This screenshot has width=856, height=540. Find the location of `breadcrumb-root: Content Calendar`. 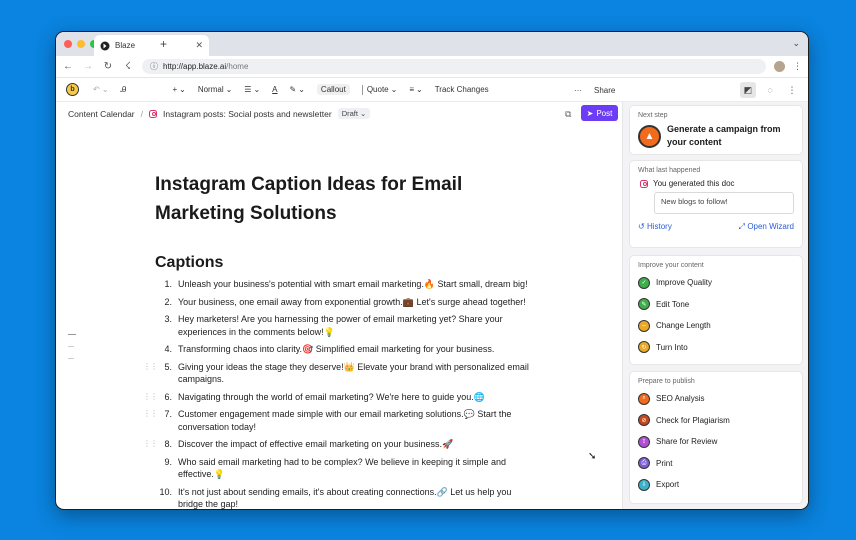

breadcrumb-root: Content Calendar is located at coordinates (101, 114).